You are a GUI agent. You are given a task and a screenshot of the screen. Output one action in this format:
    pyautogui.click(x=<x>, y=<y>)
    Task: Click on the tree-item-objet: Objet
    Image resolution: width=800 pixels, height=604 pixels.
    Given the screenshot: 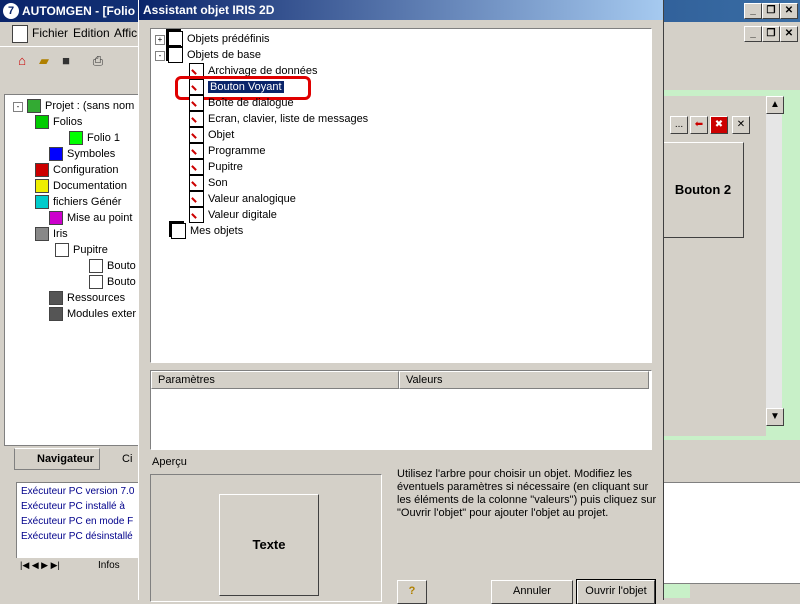 What is the action you would take?
    pyautogui.click(x=211, y=135)
    